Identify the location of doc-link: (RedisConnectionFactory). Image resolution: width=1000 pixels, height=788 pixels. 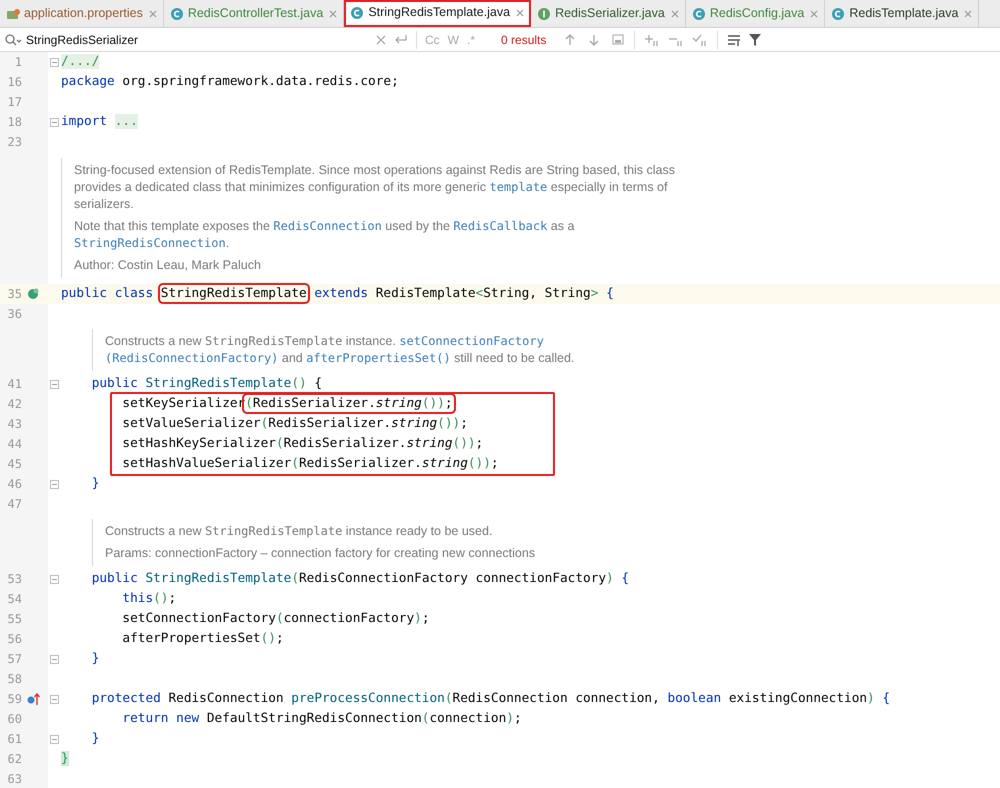
(191, 358).